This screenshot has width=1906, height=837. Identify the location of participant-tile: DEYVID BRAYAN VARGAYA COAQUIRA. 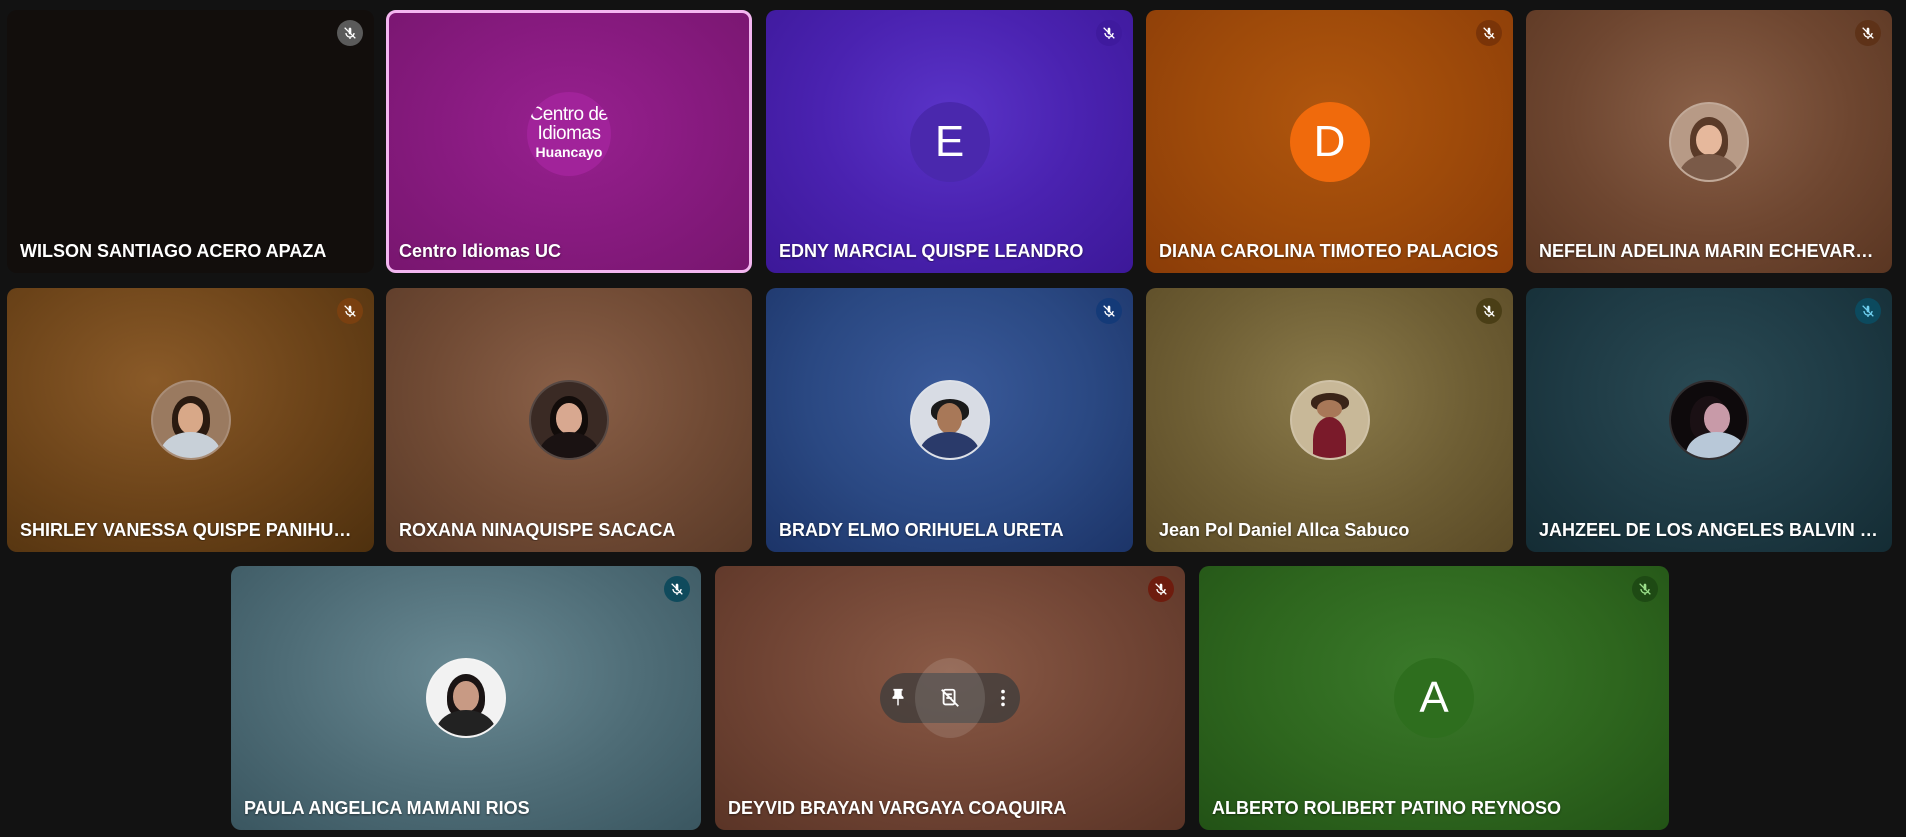
(950, 698).